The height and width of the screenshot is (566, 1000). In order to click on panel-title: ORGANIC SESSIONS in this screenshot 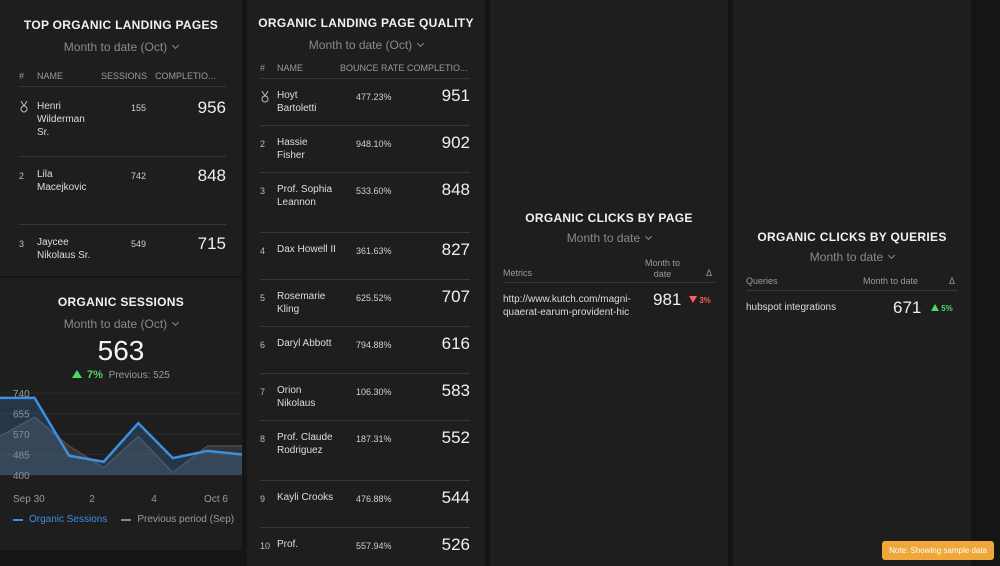, I will do `click(121, 302)`.